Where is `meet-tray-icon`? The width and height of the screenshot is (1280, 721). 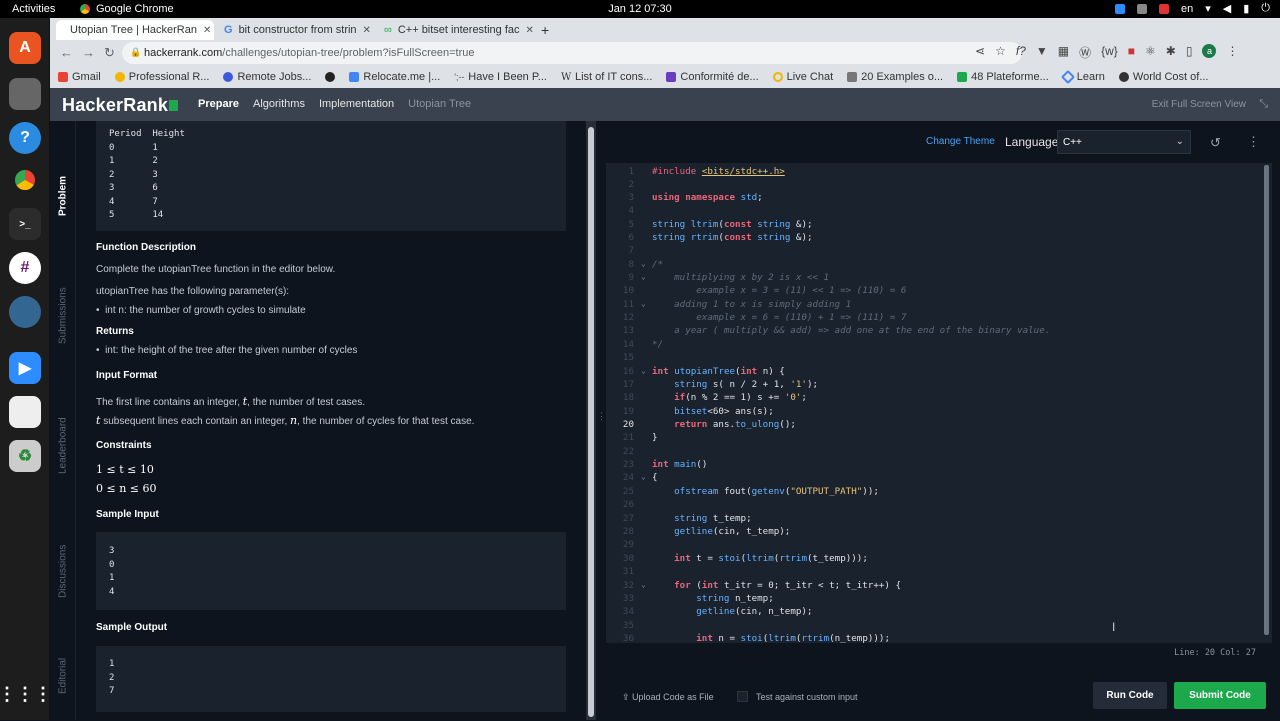
meet-tray-icon is located at coordinates (1141, 8).